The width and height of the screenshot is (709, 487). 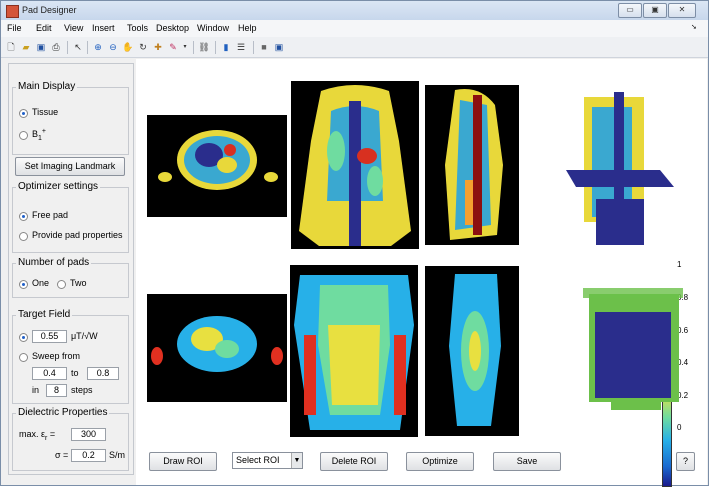 I want to click on link-icon: ⛓, so click(x=204, y=47).